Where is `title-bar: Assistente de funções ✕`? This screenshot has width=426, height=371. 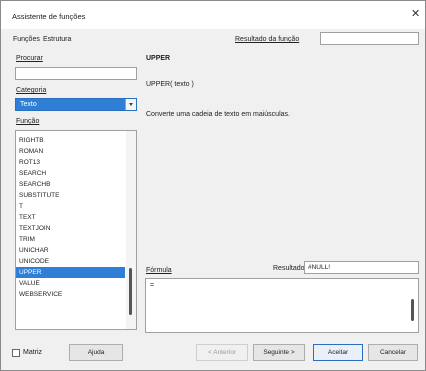 title-bar: Assistente de funções ✕ is located at coordinates (213, 15).